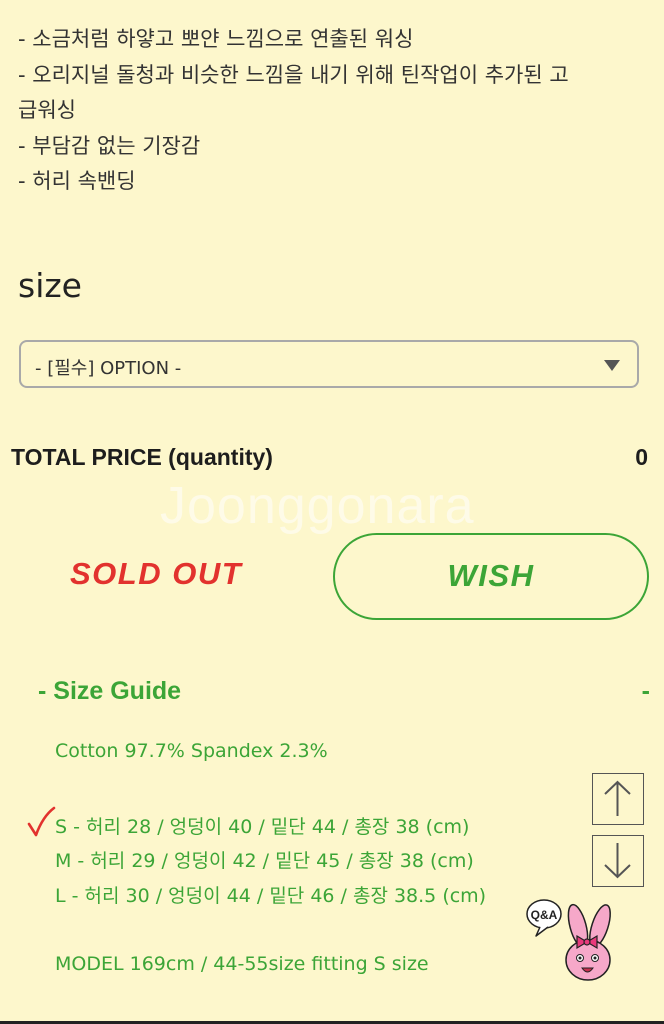 Image resolution: width=664 pixels, height=1024 pixels. What do you see at coordinates (329, 364) in the screenshot?
I see `option-select: - [필수] OPTION -` at bounding box center [329, 364].